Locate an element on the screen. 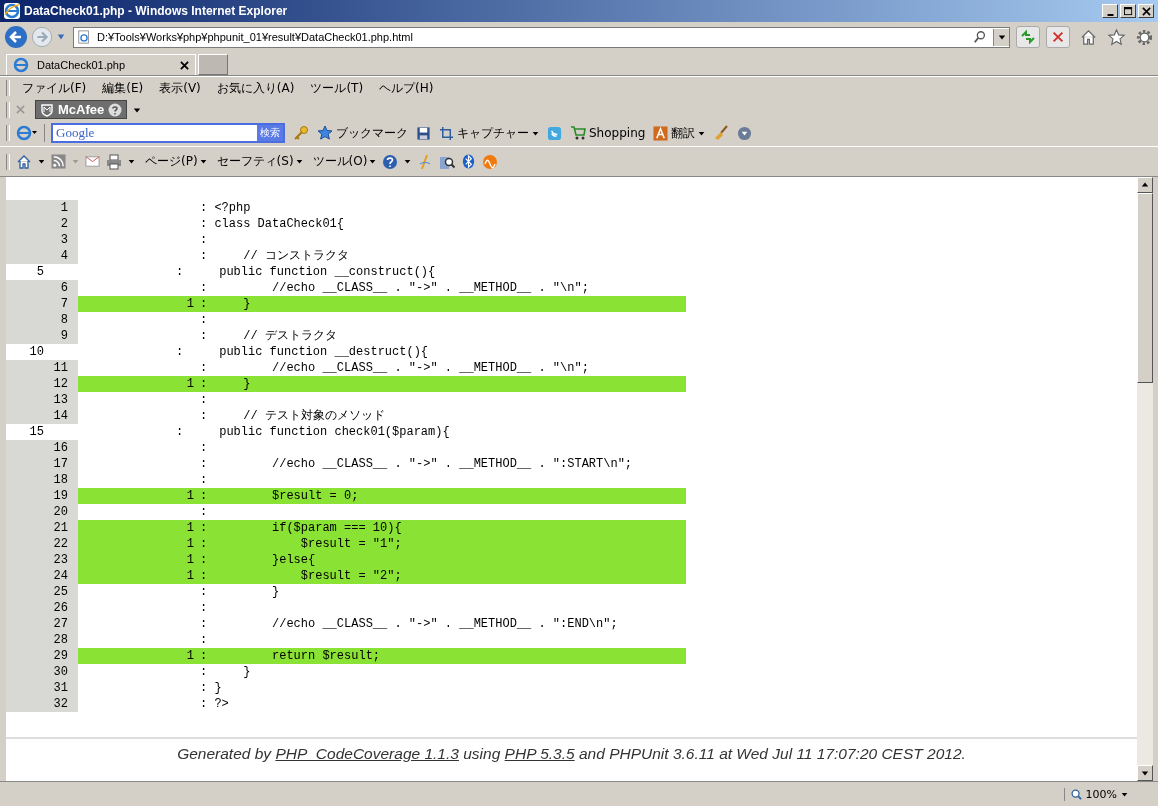  cart-icon is located at coordinates (578, 133).